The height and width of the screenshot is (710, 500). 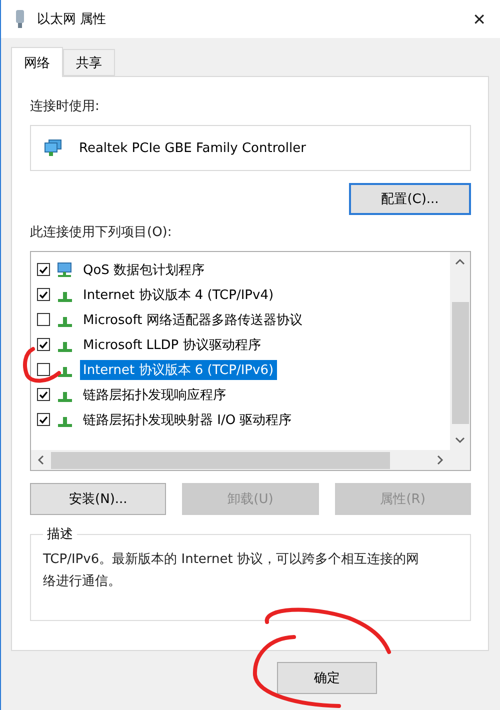 What do you see at coordinates (154, 394) in the screenshot?
I see `list-item: 链路层拓扑发现响应程序` at bounding box center [154, 394].